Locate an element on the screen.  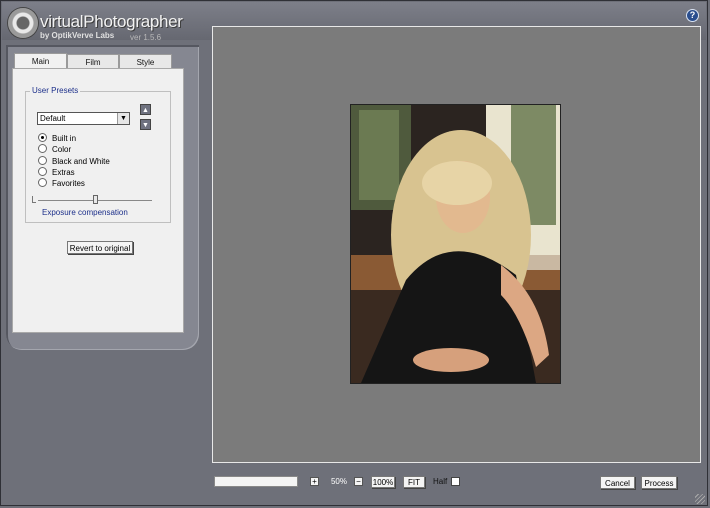
radio-built-in: Built in is located at coordinates (57, 138).